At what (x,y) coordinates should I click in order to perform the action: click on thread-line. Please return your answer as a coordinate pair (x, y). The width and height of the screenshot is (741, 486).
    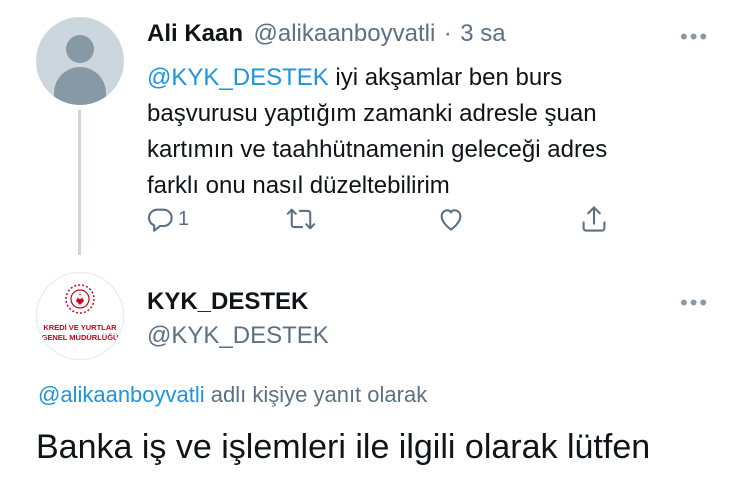
    Looking at the image, I should click on (79, 182).